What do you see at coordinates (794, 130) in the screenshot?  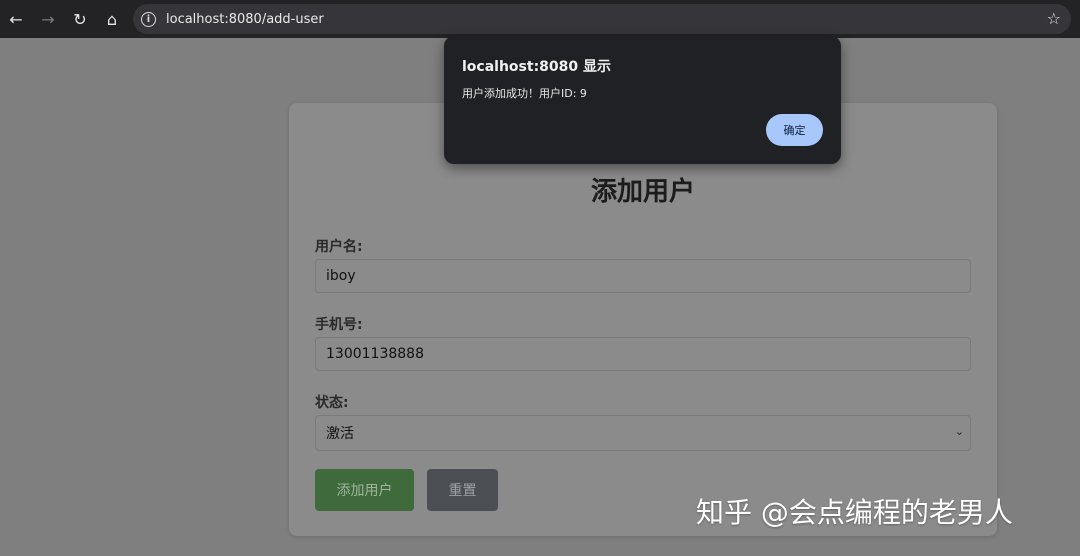 I see `dialog-ok-button: 确定` at bounding box center [794, 130].